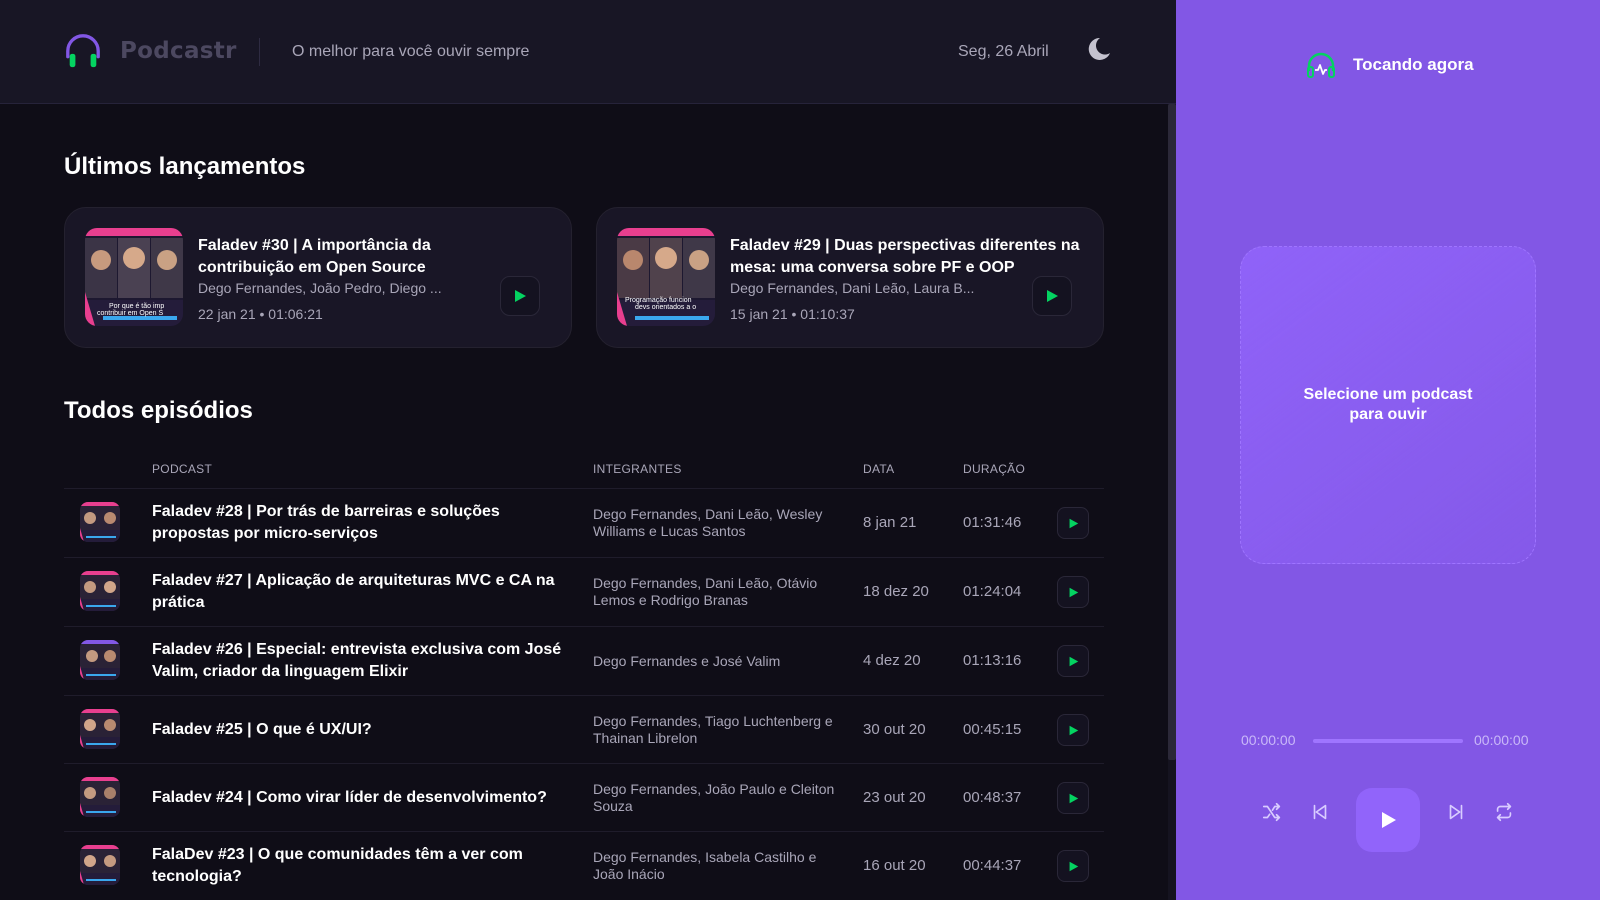 This screenshot has height=900, width=1600. Describe the element at coordinates (1501, 740) in the screenshot. I see `total-time: 00:00:00` at that location.